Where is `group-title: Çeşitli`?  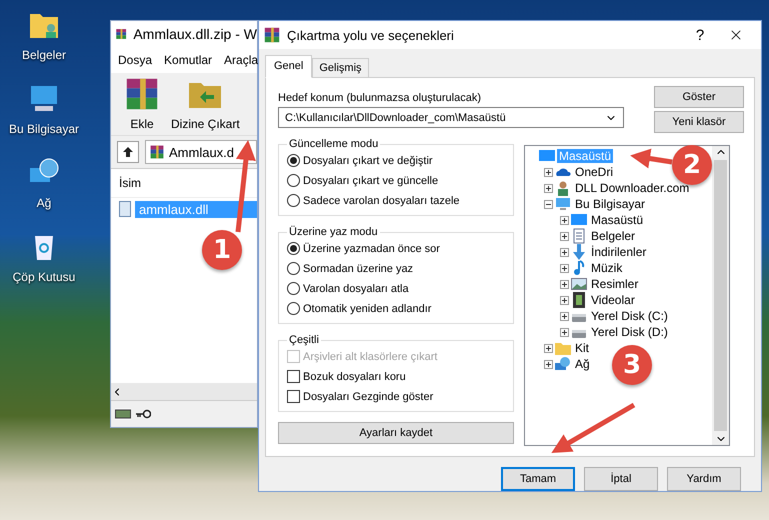
group-title: Çeşitli is located at coordinates (304, 340).